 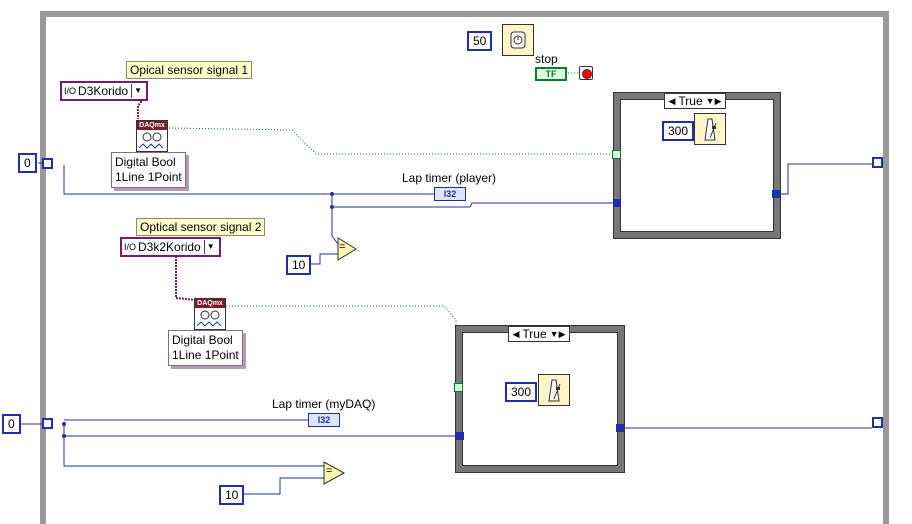 I want to click on stop-terminal: TF, so click(x=551, y=74).